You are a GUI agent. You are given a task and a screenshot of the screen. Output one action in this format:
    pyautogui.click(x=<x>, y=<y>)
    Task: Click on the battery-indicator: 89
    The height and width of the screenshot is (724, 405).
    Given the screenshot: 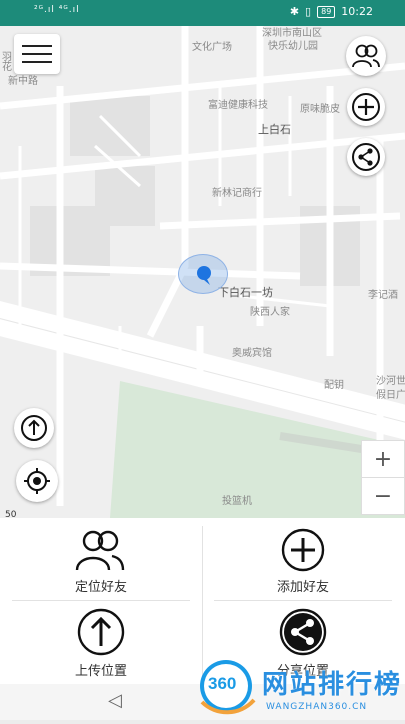 What is the action you would take?
    pyautogui.click(x=326, y=11)
    